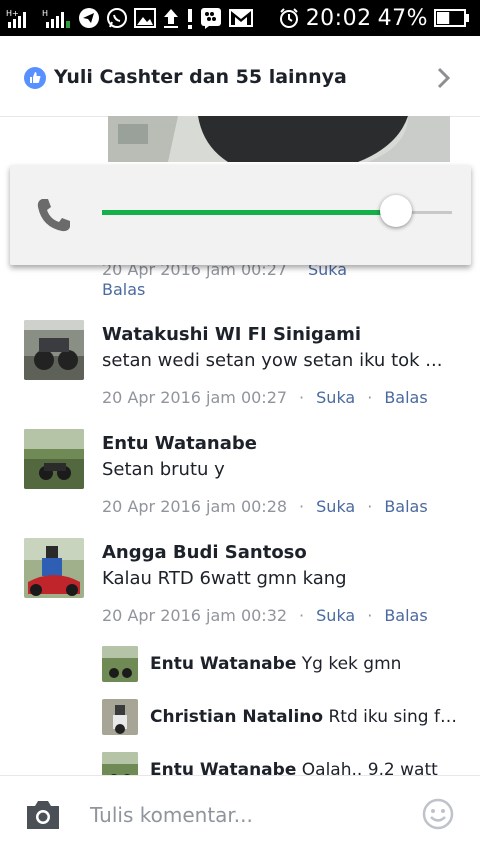 This screenshot has width=480, height=854. I want to click on svg-text: H+, so click(12, 13).